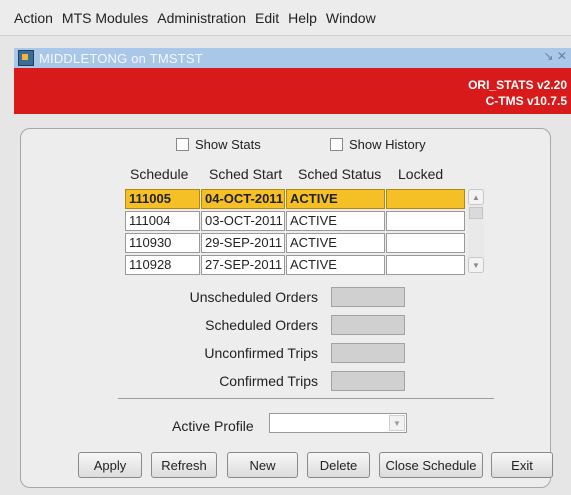  I want to click on scheduled-orders-field, so click(368, 325).